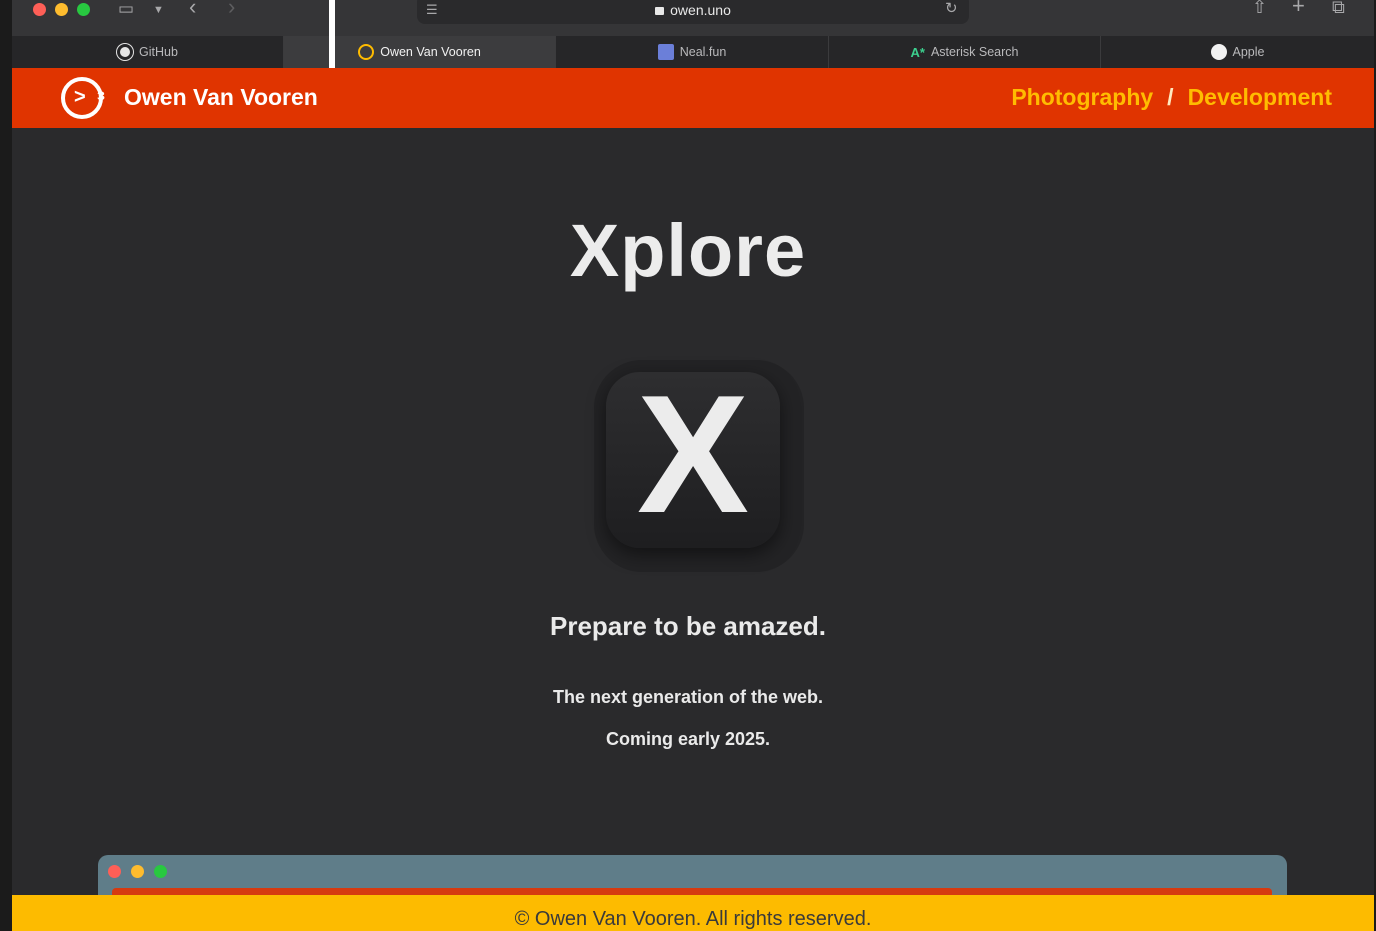  Describe the element at coordinates (703, 52) in the screenshot. I see `tab-label: Neal.fun` at that location.